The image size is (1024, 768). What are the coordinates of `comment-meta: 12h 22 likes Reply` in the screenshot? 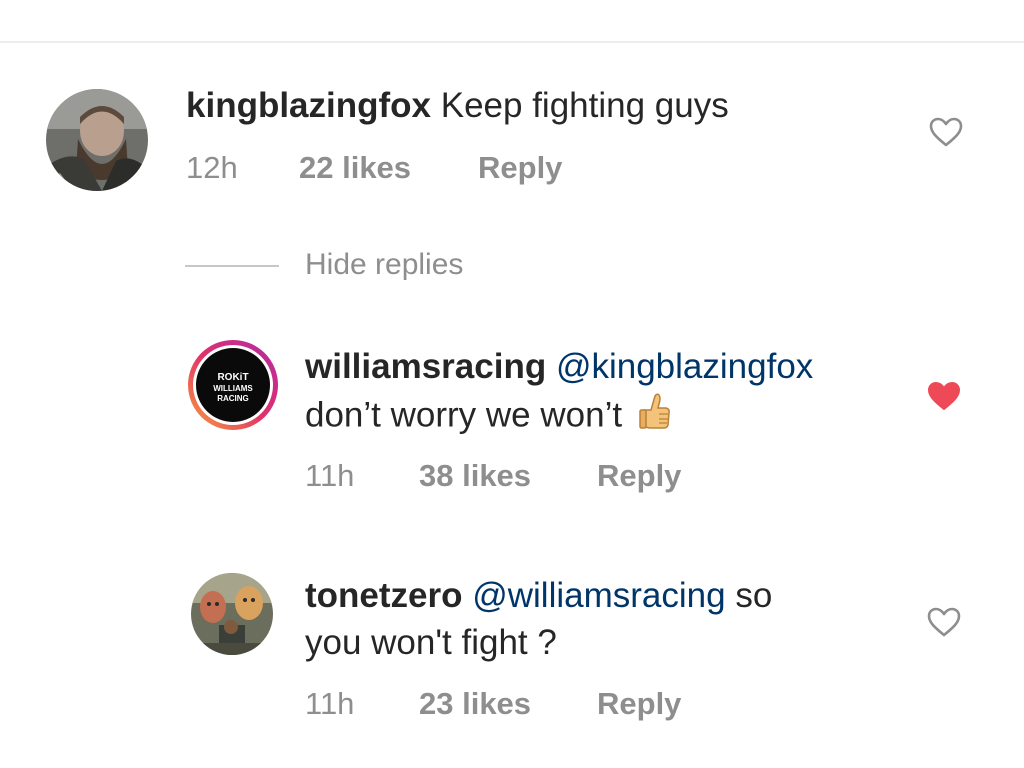 It's located at (396, 168).